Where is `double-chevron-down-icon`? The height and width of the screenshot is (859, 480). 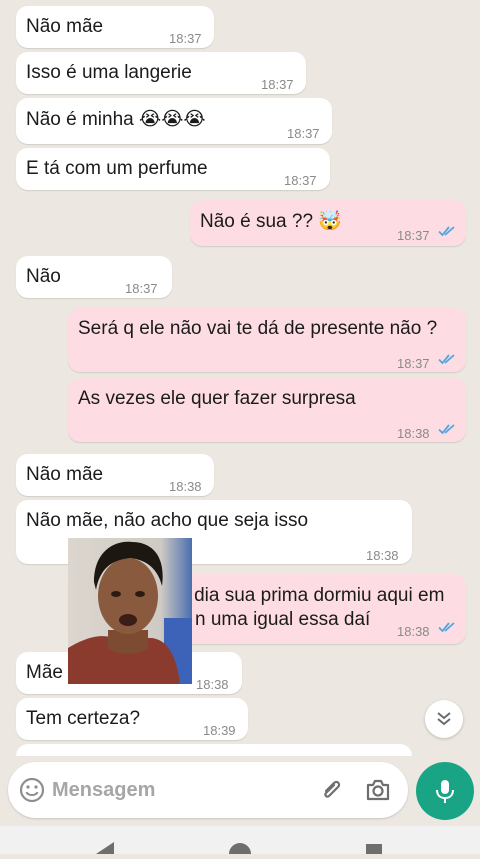 double-chevron-down-icon is located at coordinates (444, 719).